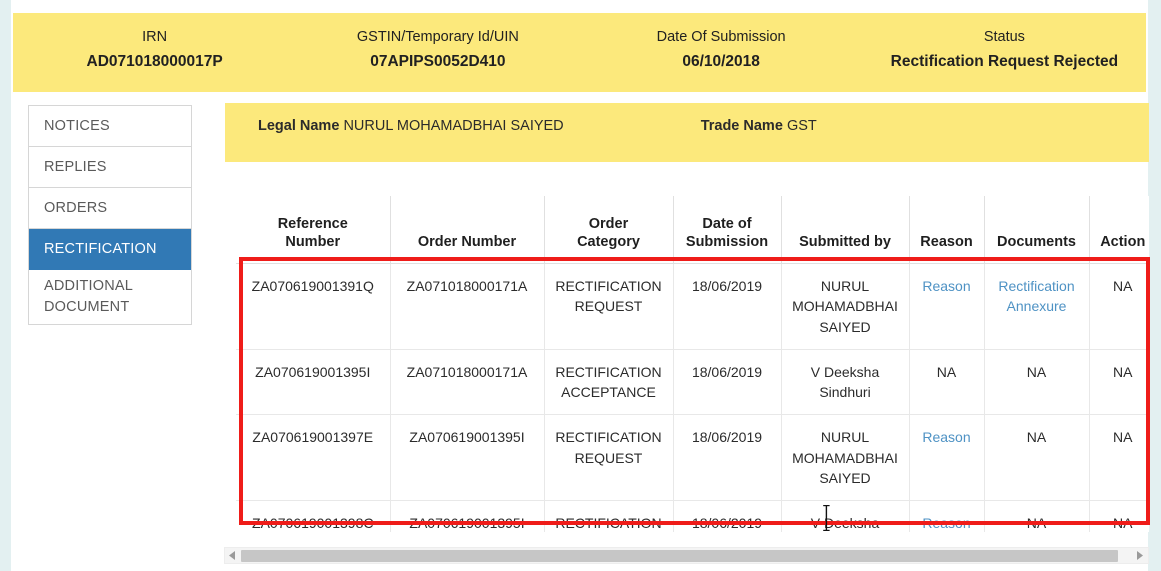  I want to click on sidebar-item-label: RECTIFICATION, so click(100, 249).